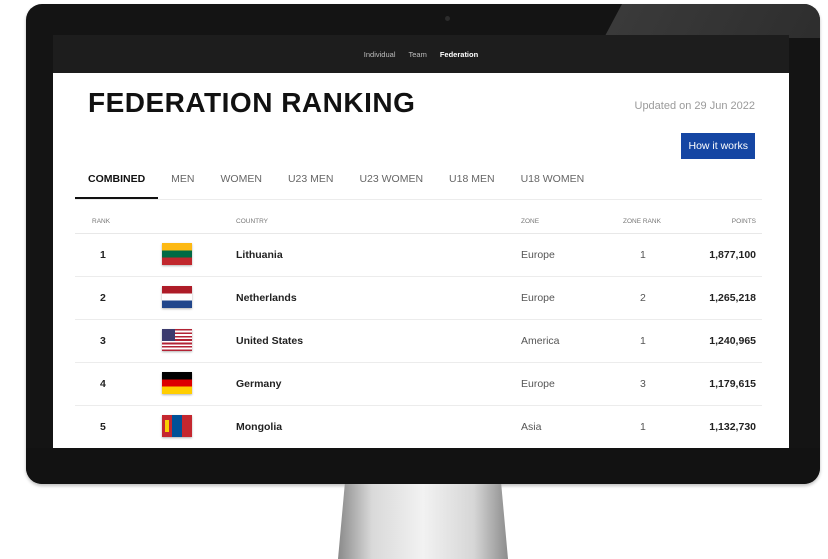  Describe the element at coordinates (259, 384) in the screenshot. I see `country-cell: Germany` at that location.